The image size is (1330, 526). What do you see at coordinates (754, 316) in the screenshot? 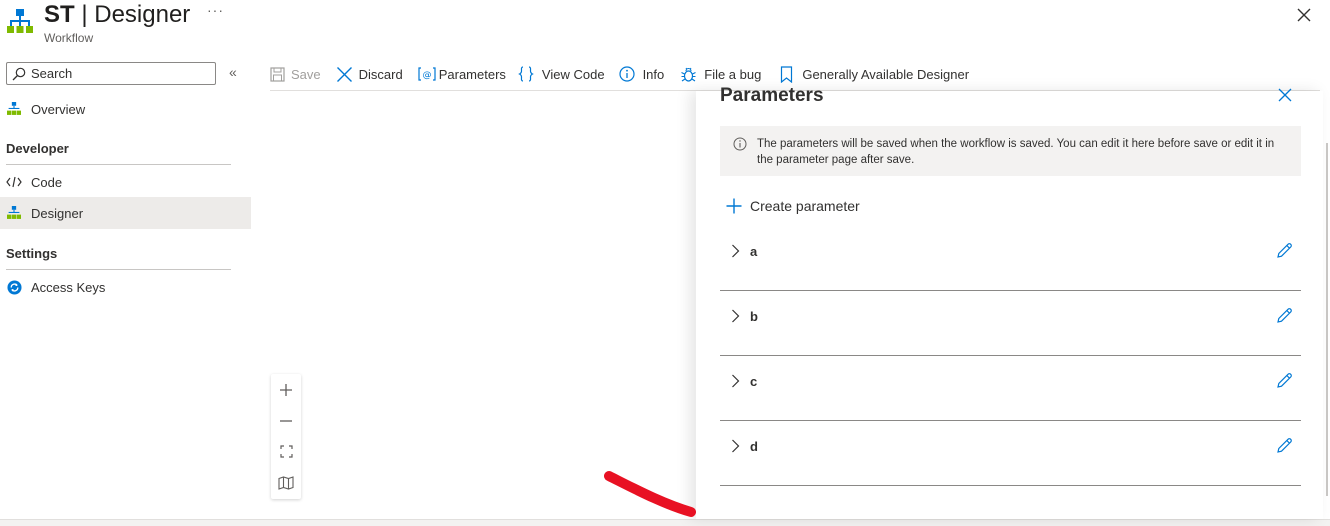
I see `parameter-name: b` at bounding box center [754, 316].